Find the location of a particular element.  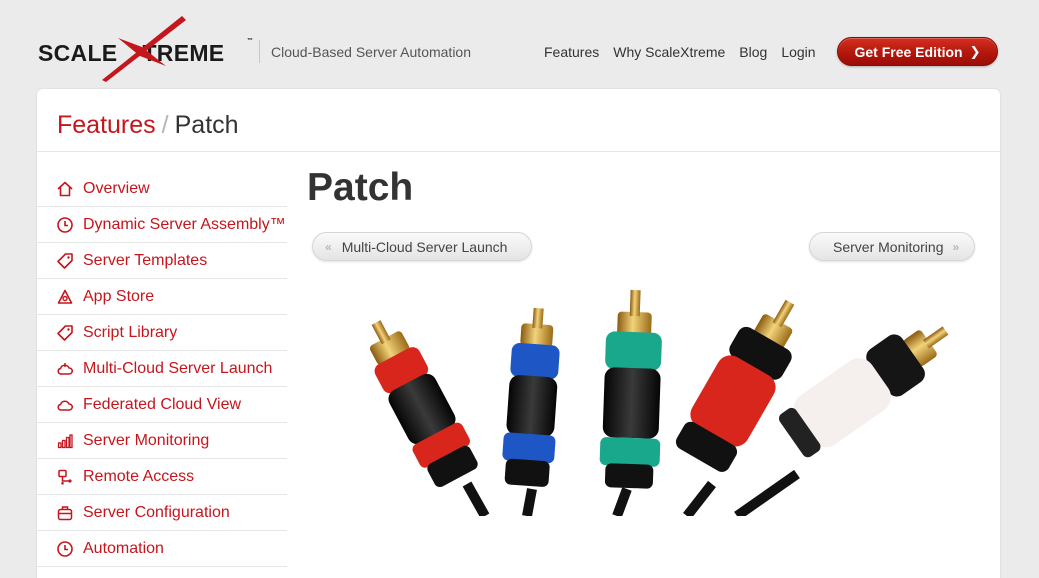

sidebar-item-dynamic-server-assembly: Dynamic Server Assembly™ is located at coordinates (162, 225).